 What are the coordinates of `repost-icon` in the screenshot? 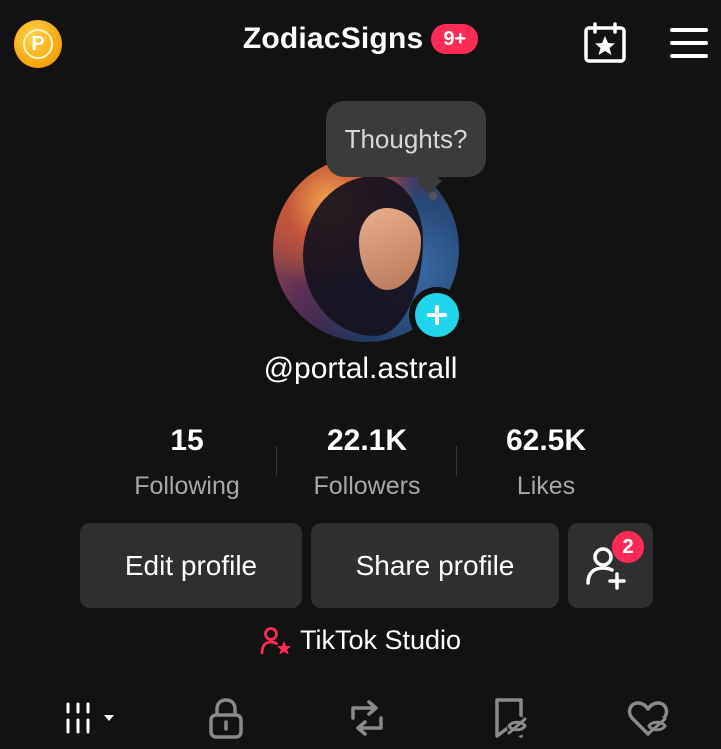 It's located at (367, 718).